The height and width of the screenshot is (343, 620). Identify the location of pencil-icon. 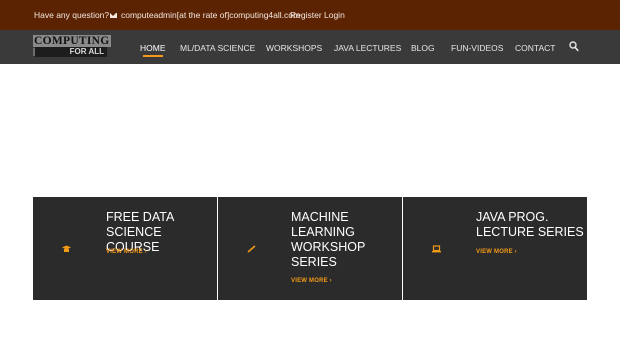
(251, 249).